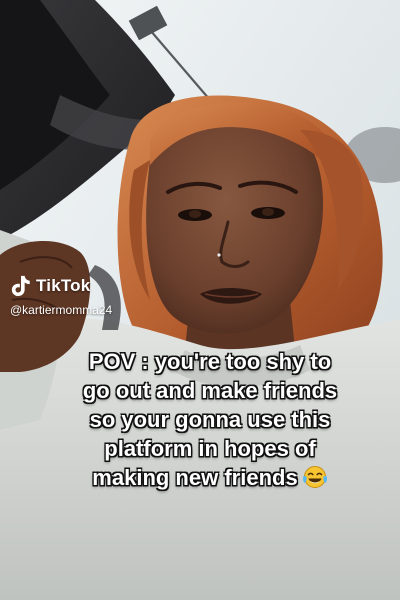 Image resolution: width=400 pixels, height=600 pixels. What do you see at coordinates (210, 448) in the screenshot?
I see `caption-line: platform in hopes of` at bounding box center [210, 448].